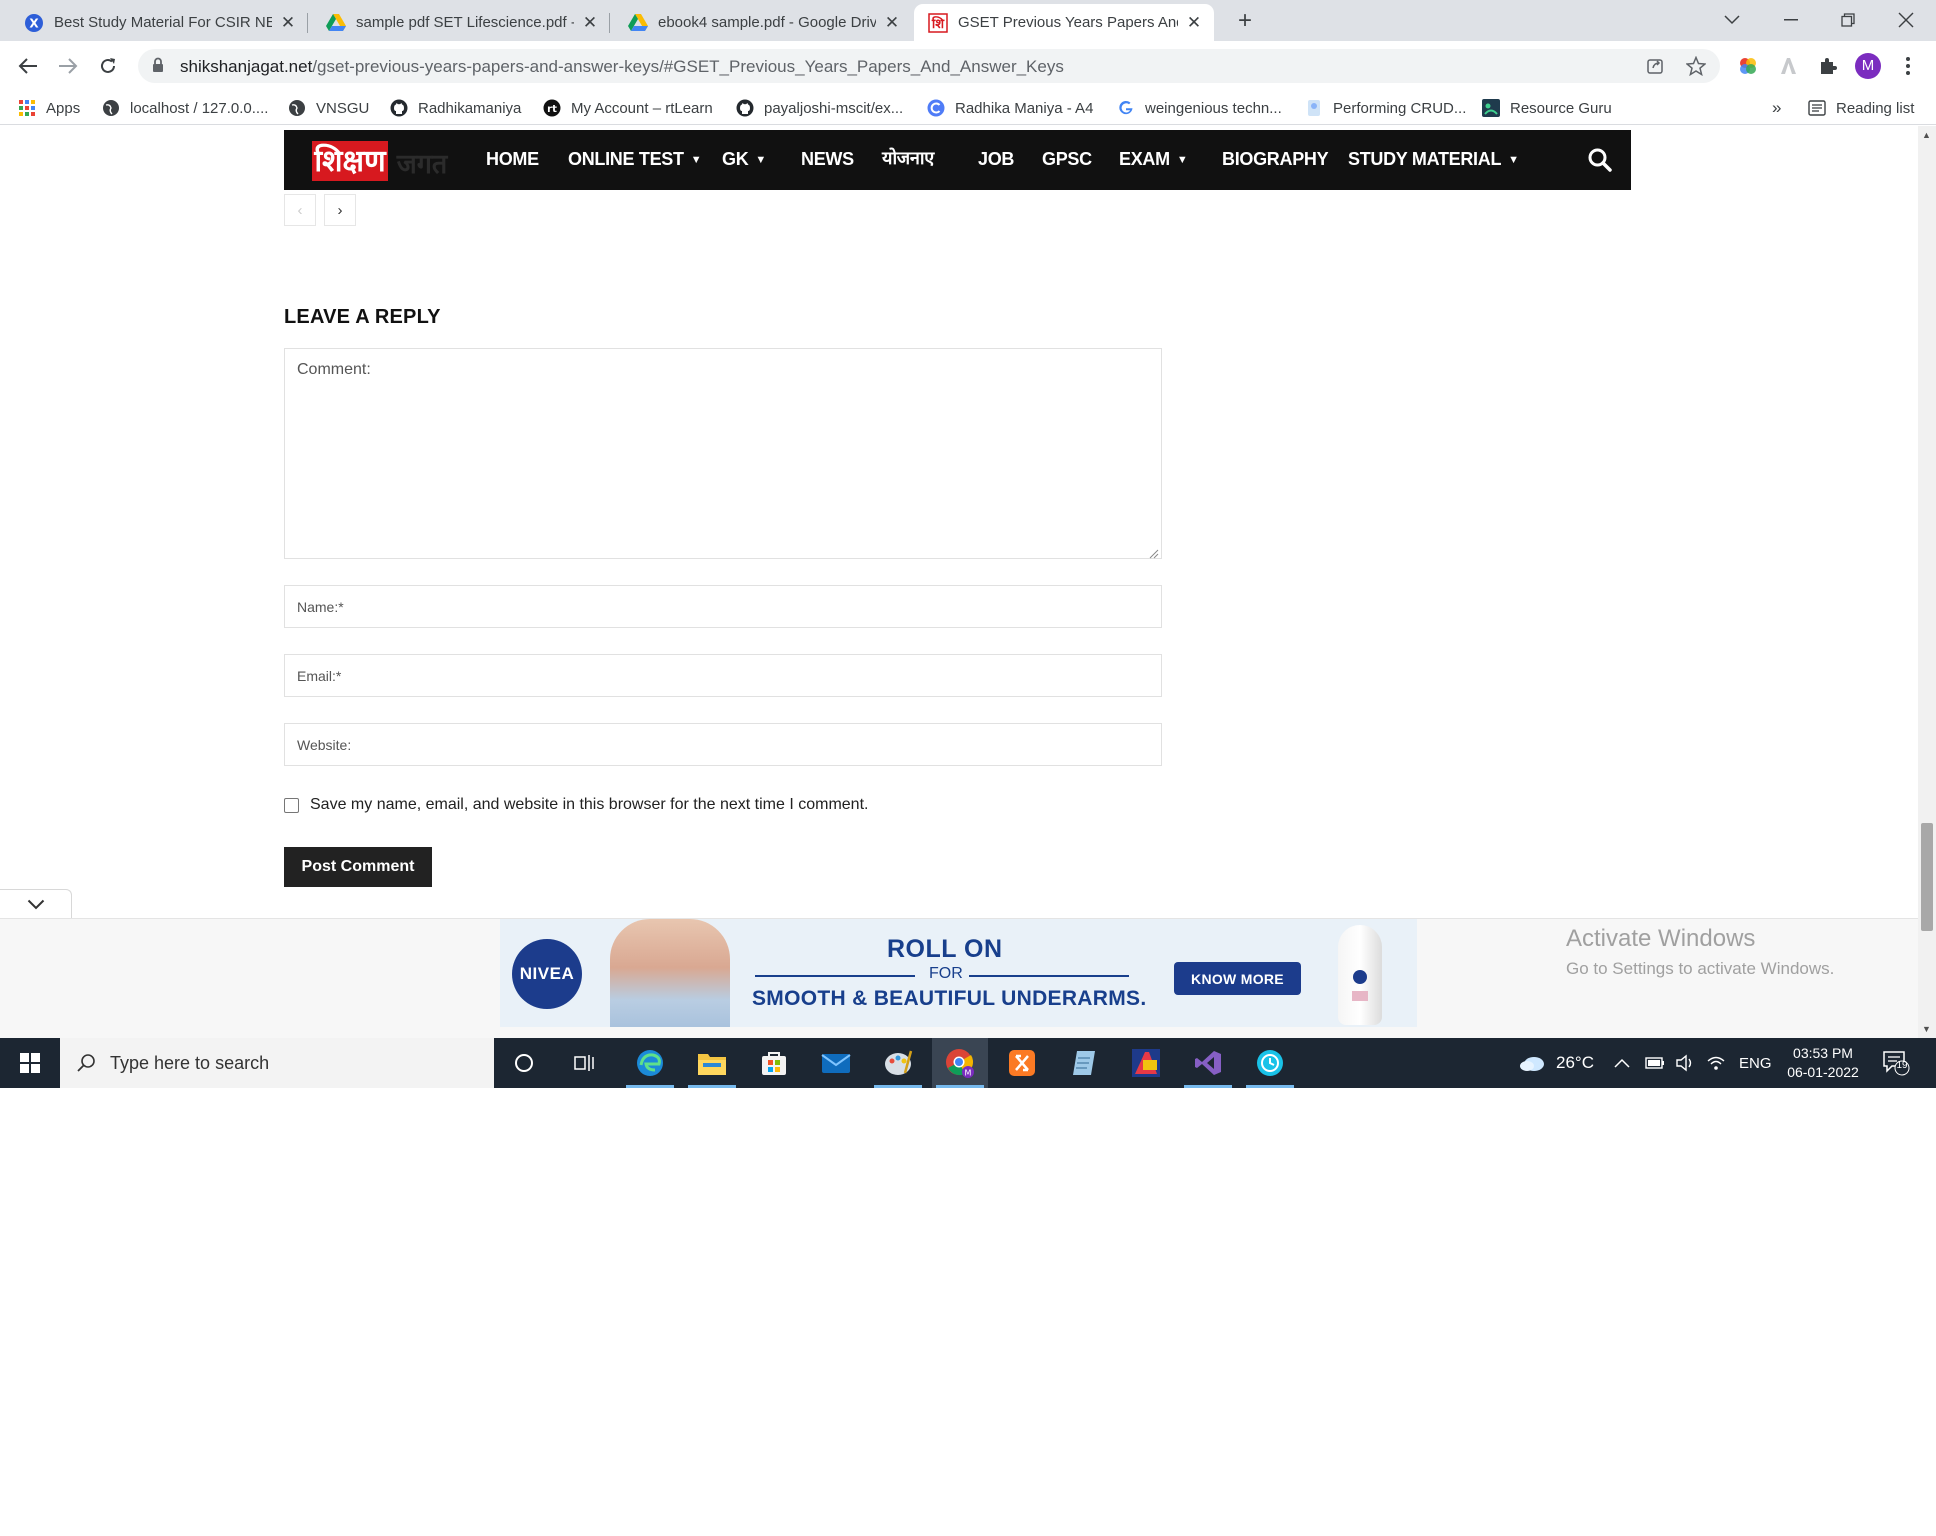 The image size is (1936, 1536). What do you see at coordinates (628, 108) in the screenshot?
I see `bookmark-rtlearn: rt My Account – rtLearn` at bounding box center [628, 108].